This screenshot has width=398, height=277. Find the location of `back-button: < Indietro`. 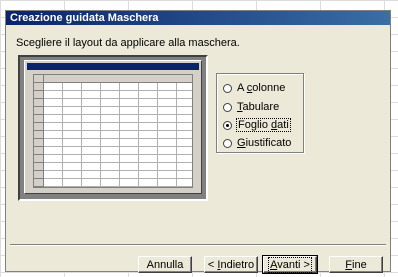

back-button: < Indietro is located at coordinates (231, 264).